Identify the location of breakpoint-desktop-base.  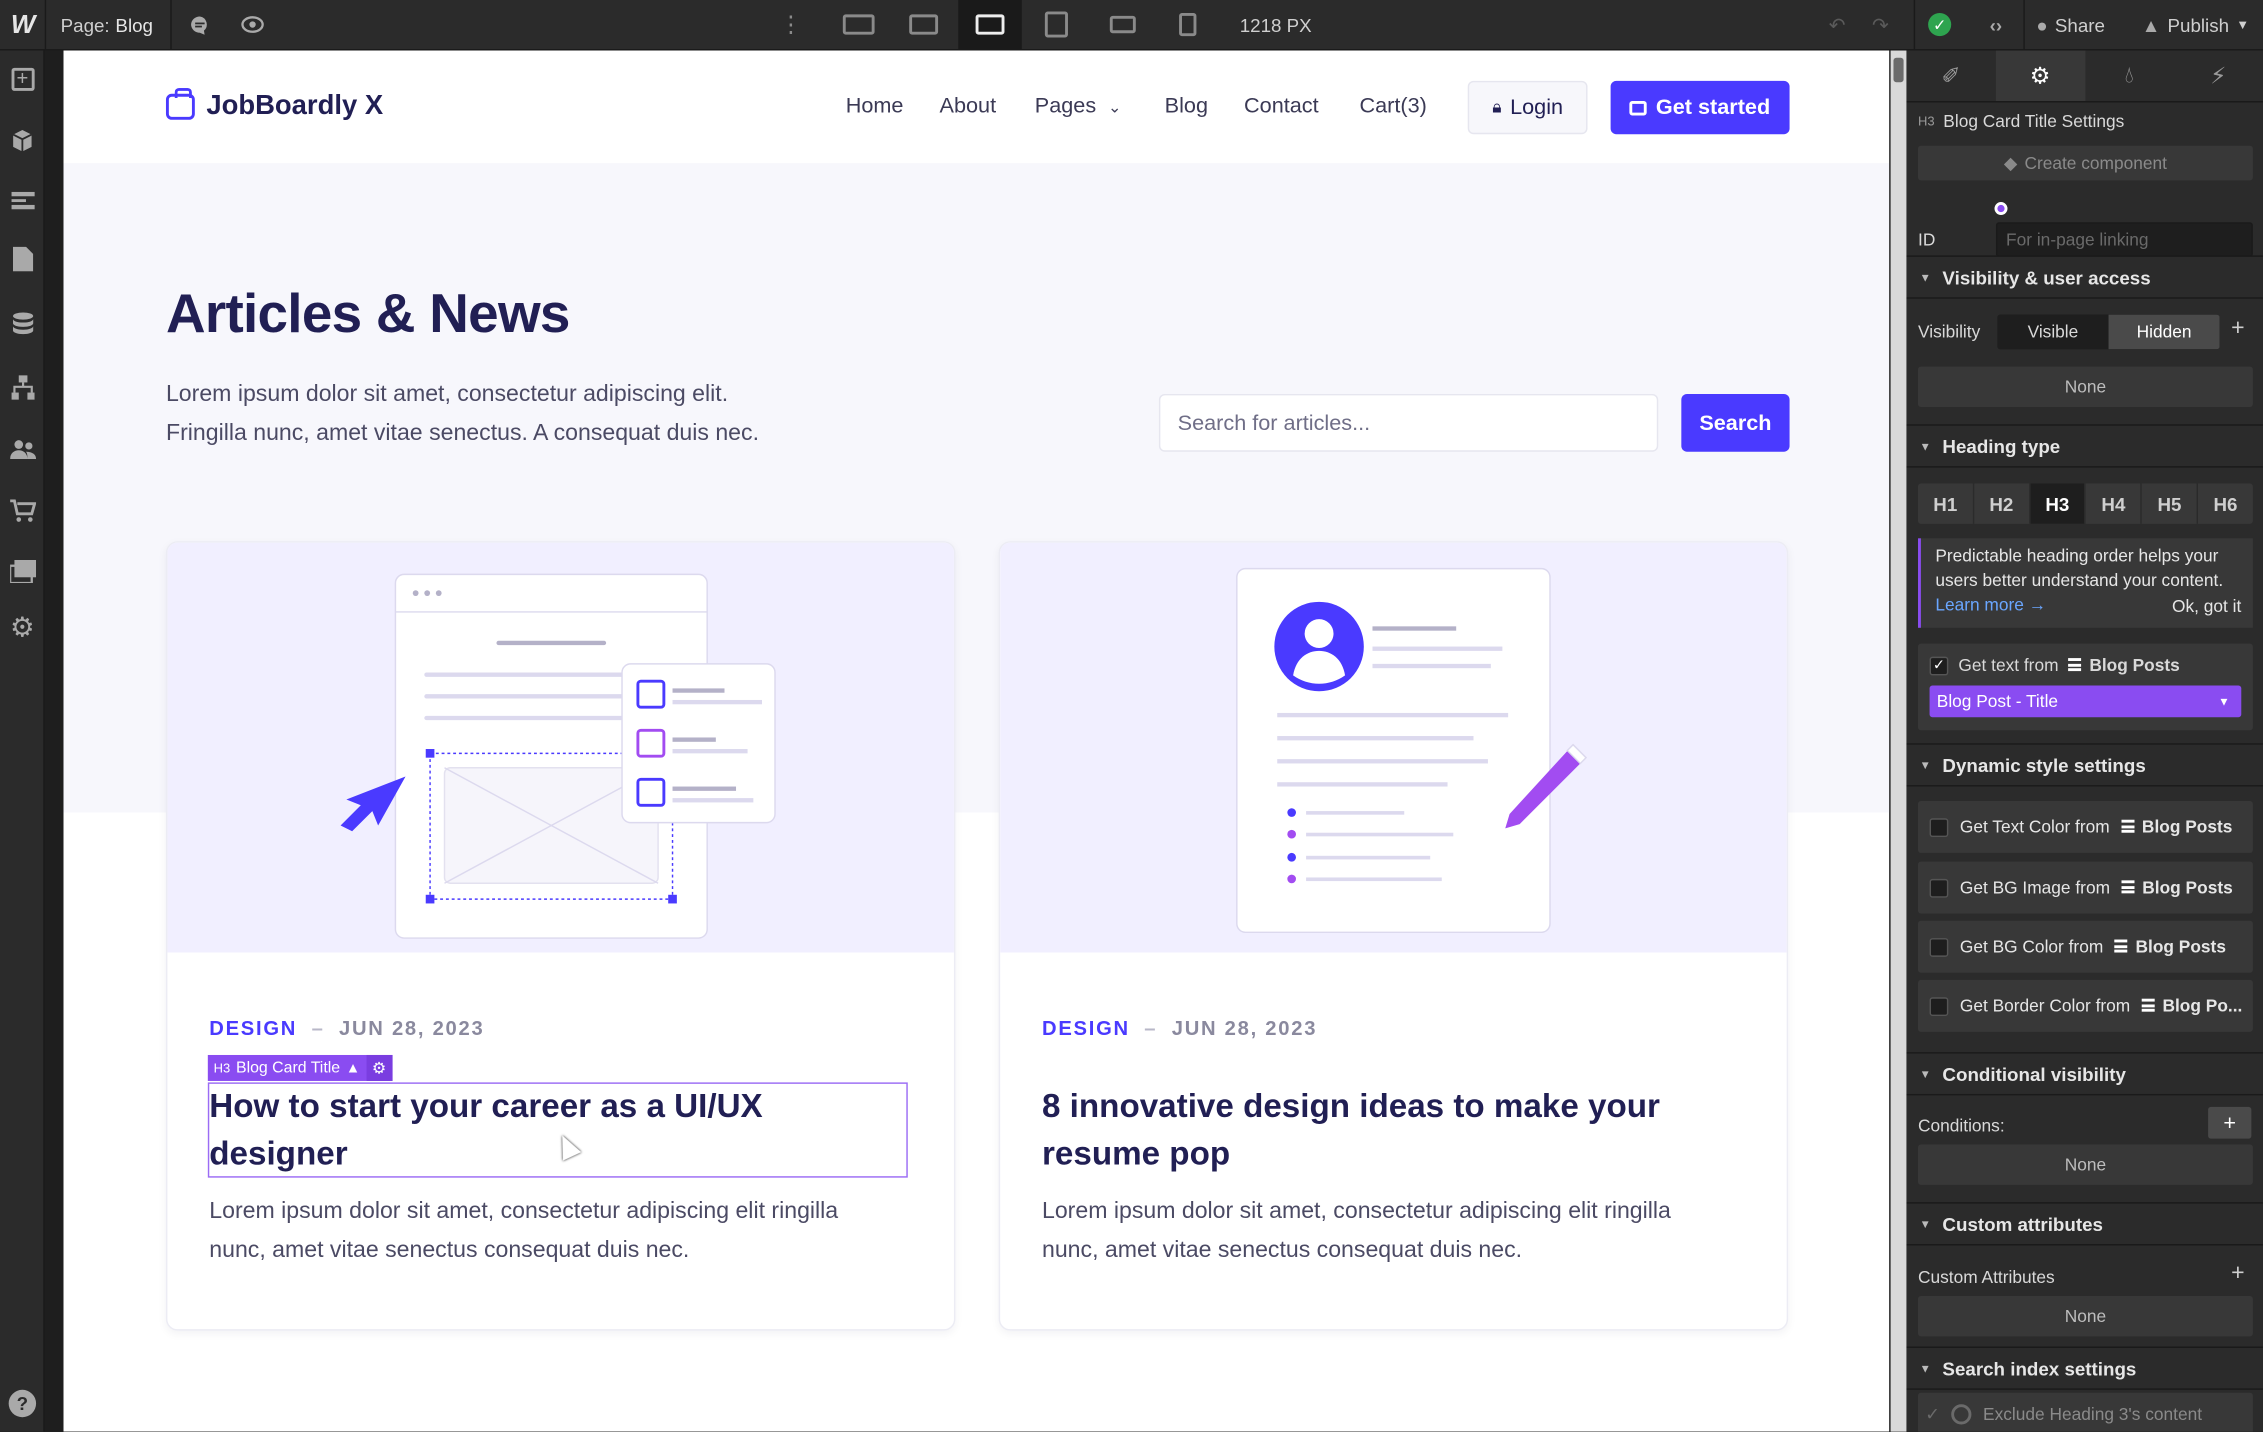
(990, 25).